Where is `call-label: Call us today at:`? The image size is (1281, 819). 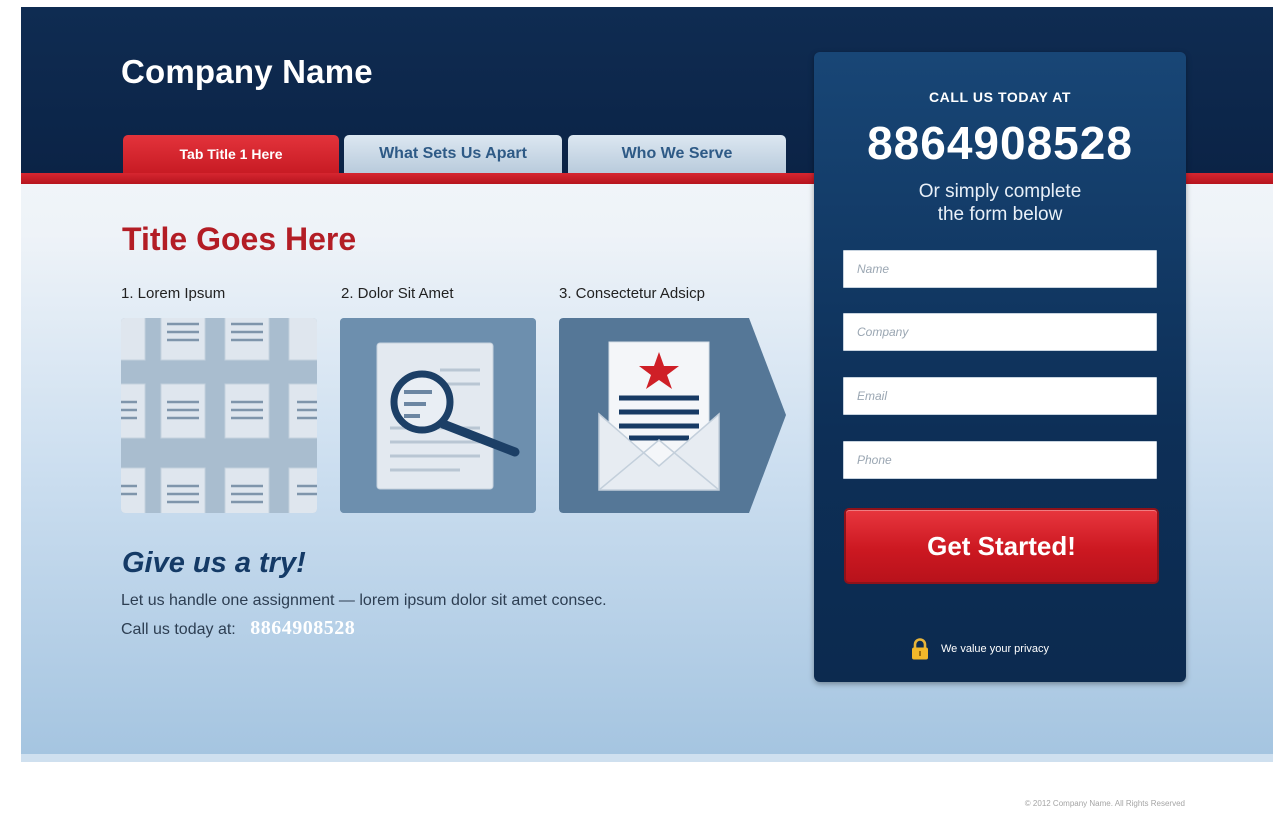 call-label: Call us today at: is located at coordinates (178, 629).